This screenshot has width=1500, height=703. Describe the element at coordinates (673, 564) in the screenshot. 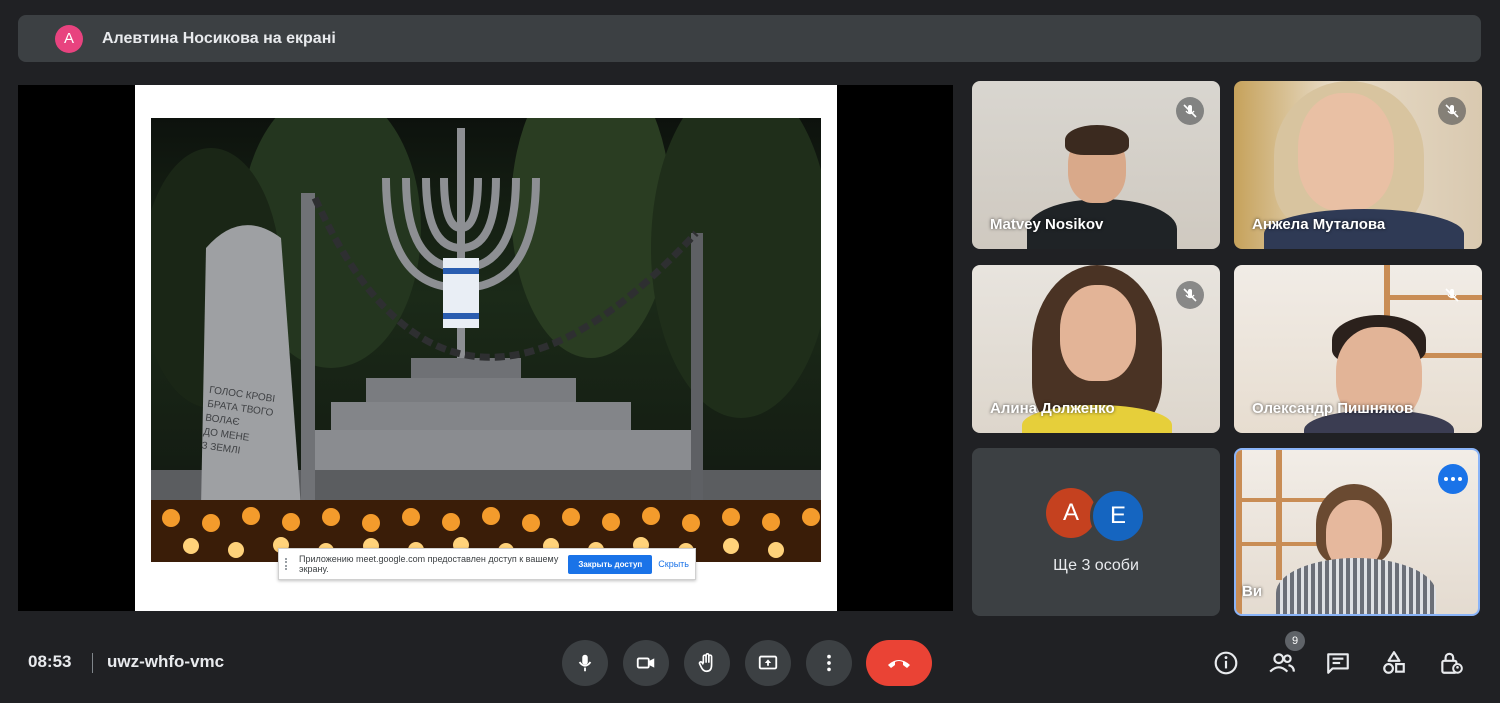

I see `hide-notification-link: Скрыть` at that location.